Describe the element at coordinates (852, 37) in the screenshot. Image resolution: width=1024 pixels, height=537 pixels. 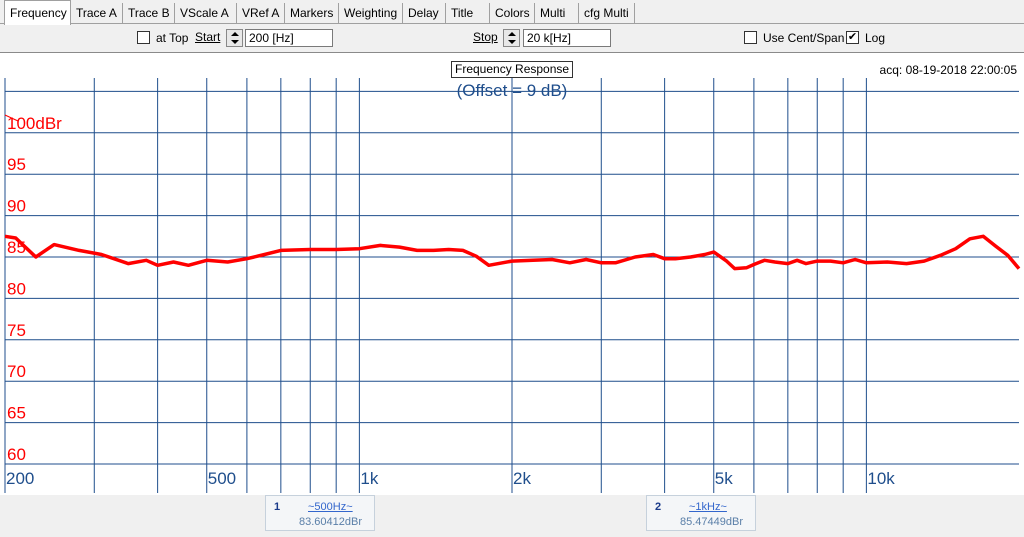
I see `log-checkbox: ✔` at that location.